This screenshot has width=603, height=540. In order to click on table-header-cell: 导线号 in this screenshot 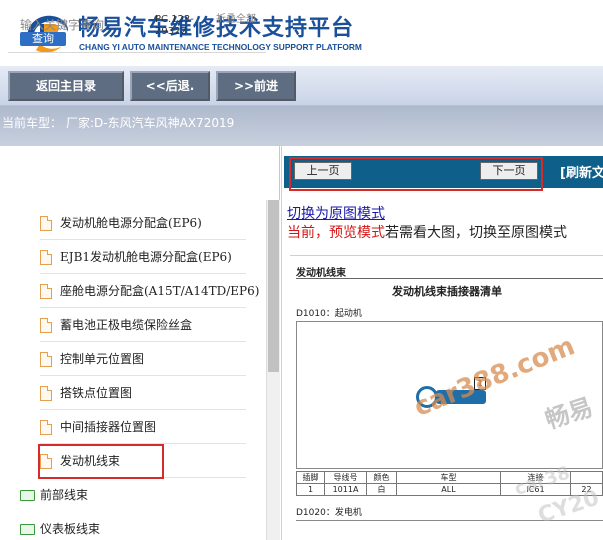, I will do `click(345, 477)`.